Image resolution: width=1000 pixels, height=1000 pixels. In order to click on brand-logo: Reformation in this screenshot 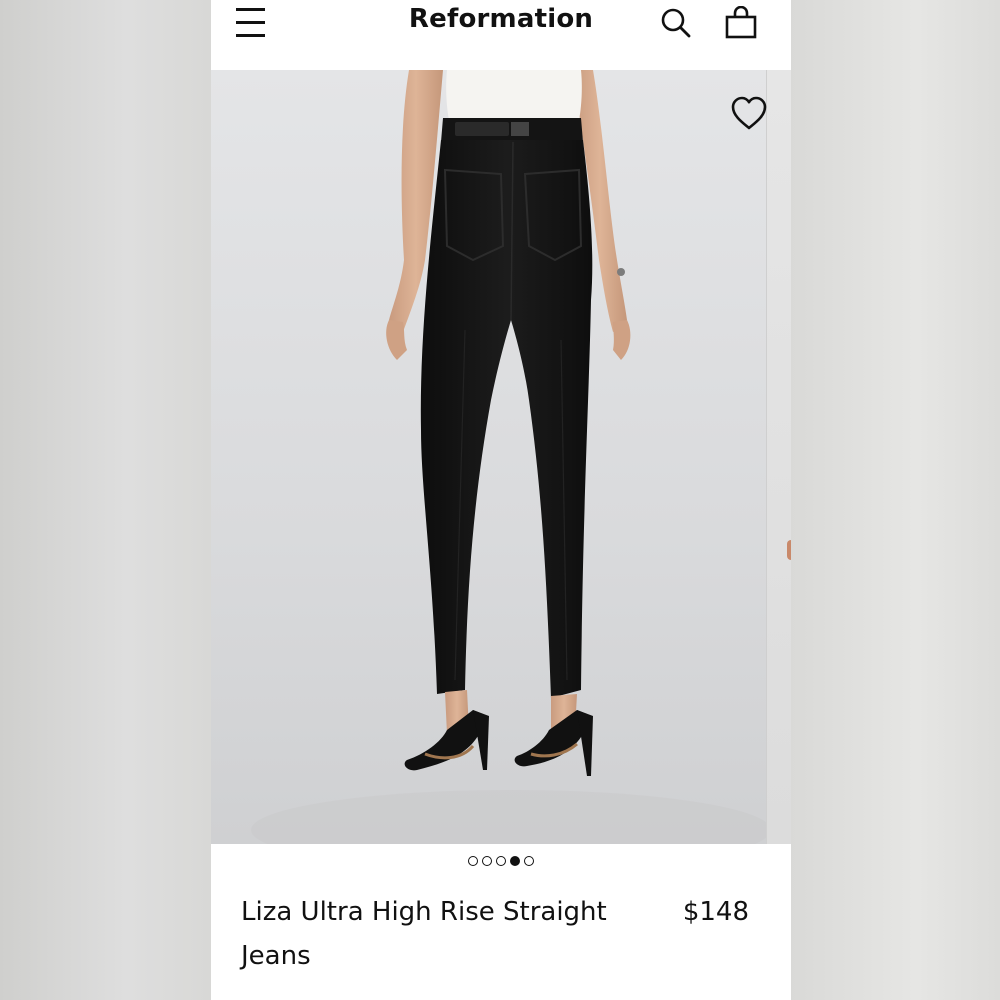, I will do `click(501, 19)`.